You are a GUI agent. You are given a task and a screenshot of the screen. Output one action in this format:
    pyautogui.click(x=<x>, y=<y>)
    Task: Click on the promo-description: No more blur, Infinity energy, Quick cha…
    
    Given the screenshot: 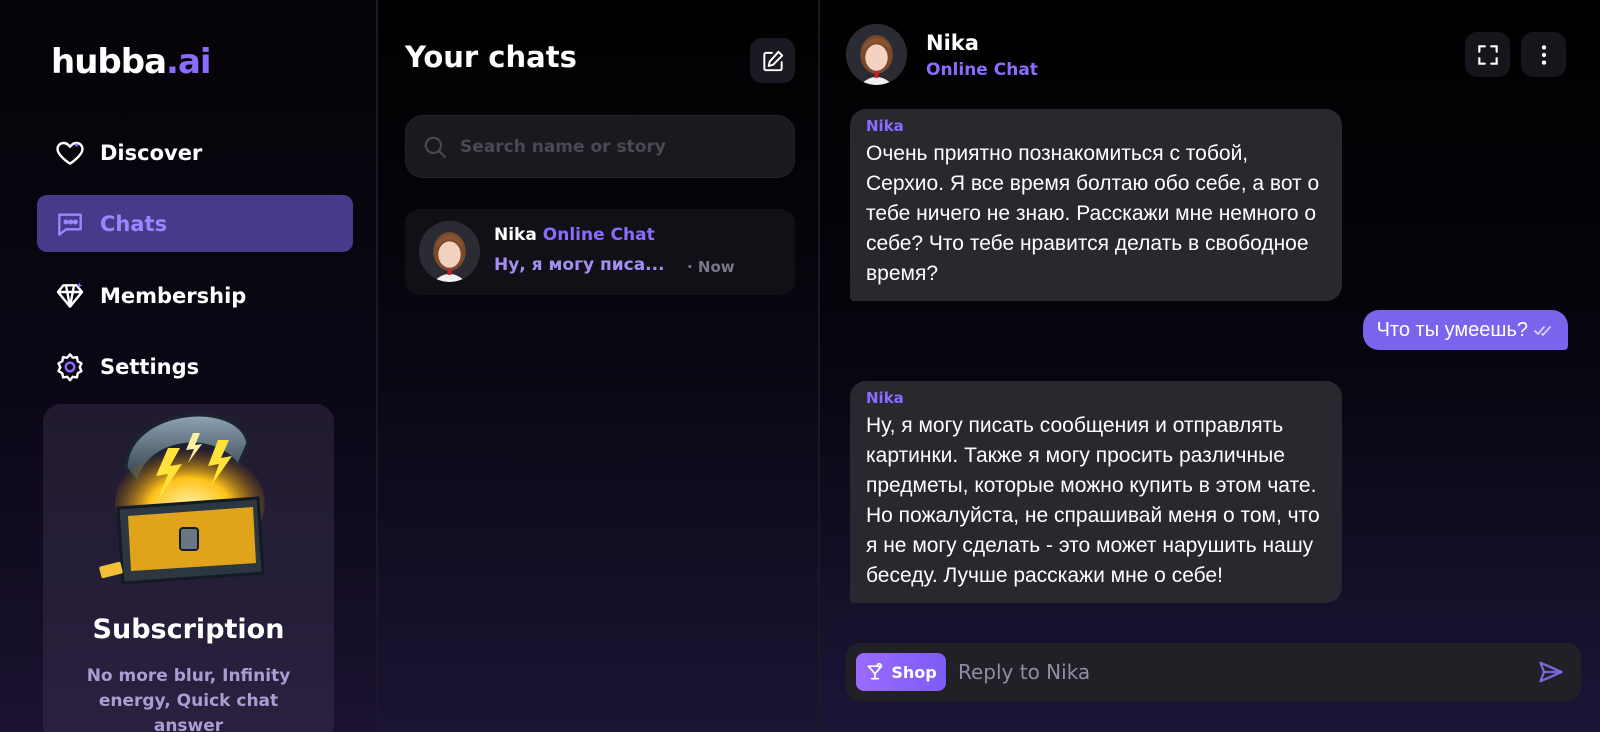 What is the action you would take?
    pyautogui.click(x=188, y=699)
    